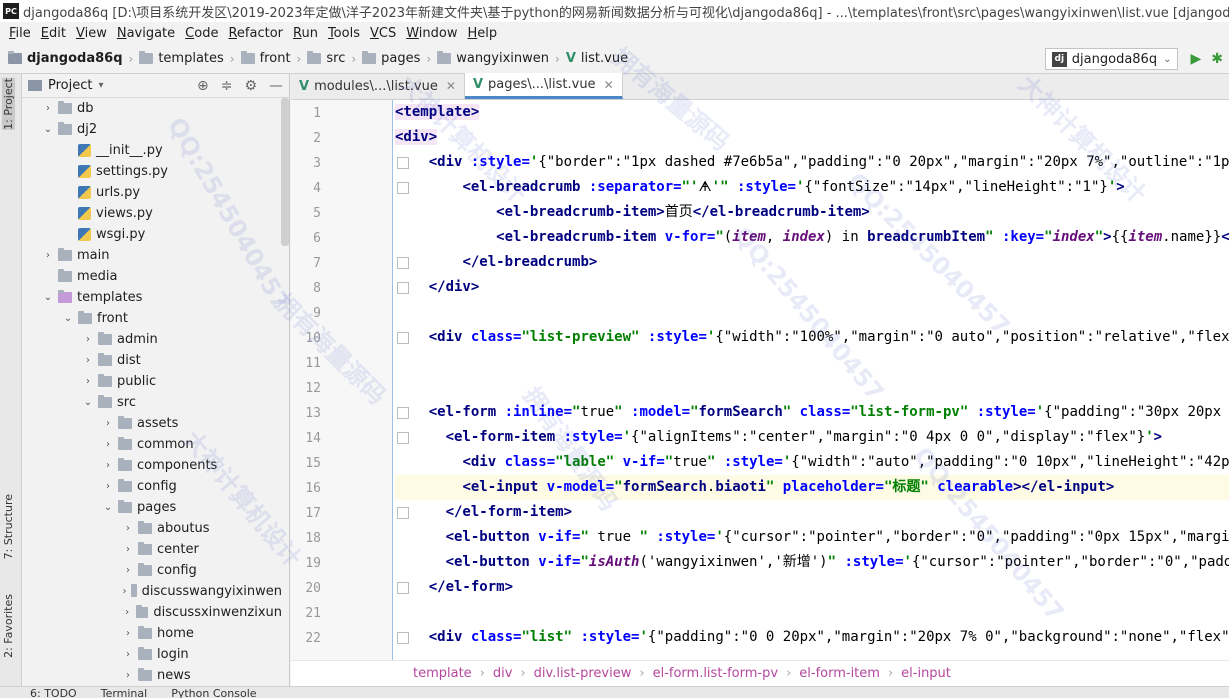  I want to click on menu-refactor: Refactor, so click(255, 33).